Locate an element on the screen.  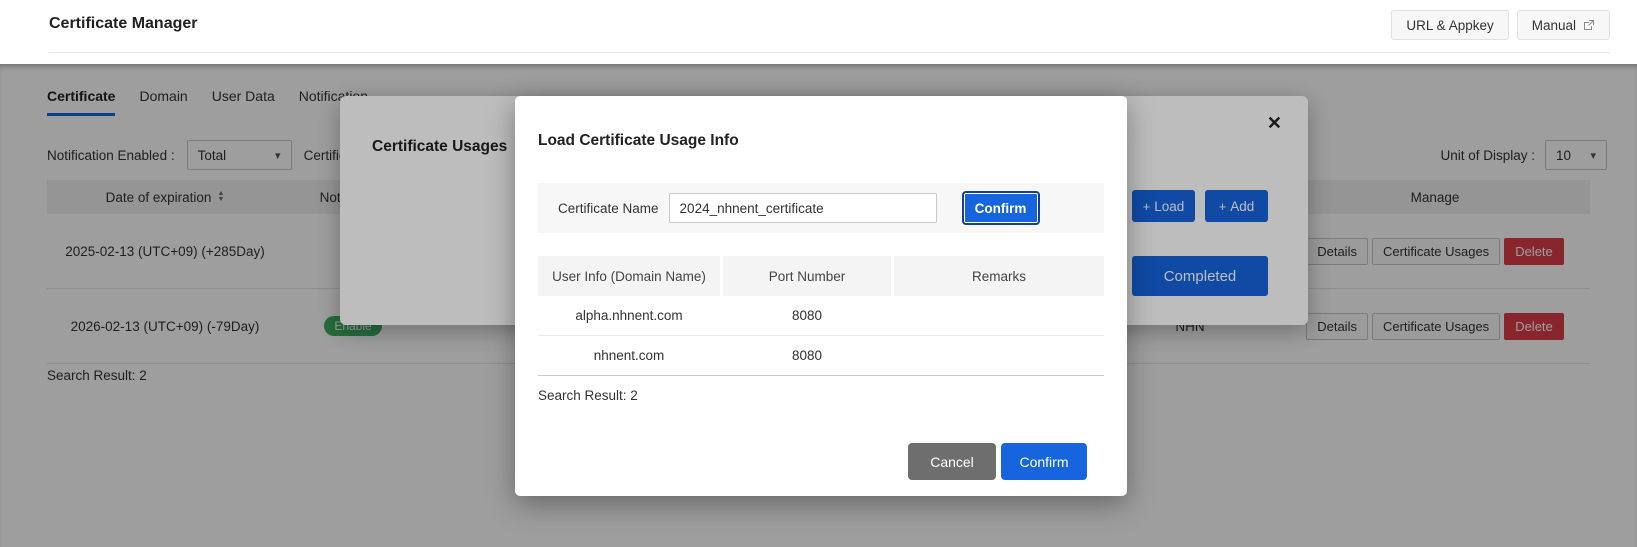
column-remarks: Remarks is located at coordinates (999, 276).